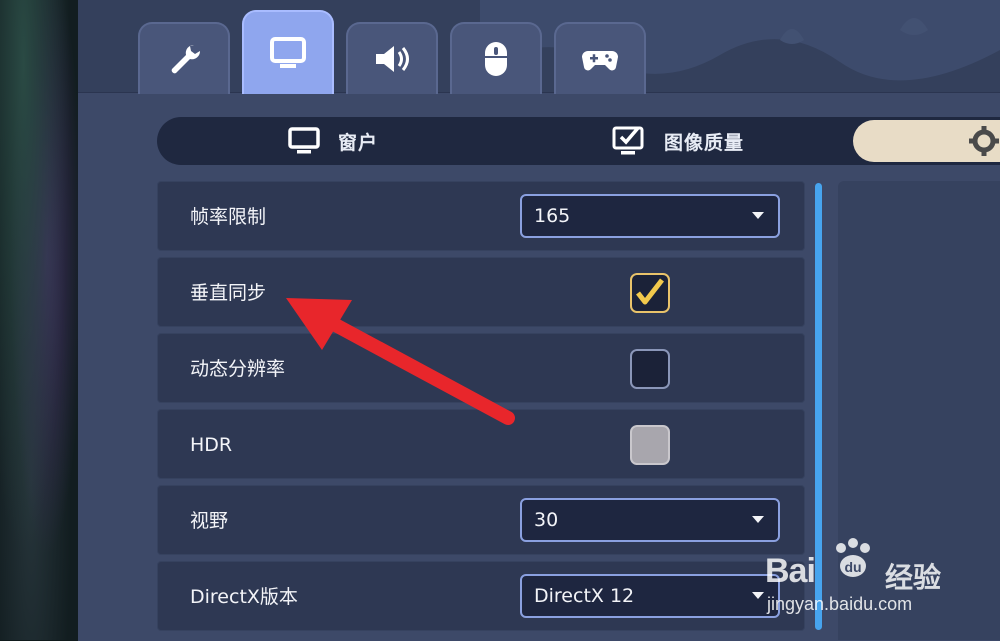 The width and height of the screenshot is (1000, 641). I want to click on setting-label: HDR, so click(211, 445).